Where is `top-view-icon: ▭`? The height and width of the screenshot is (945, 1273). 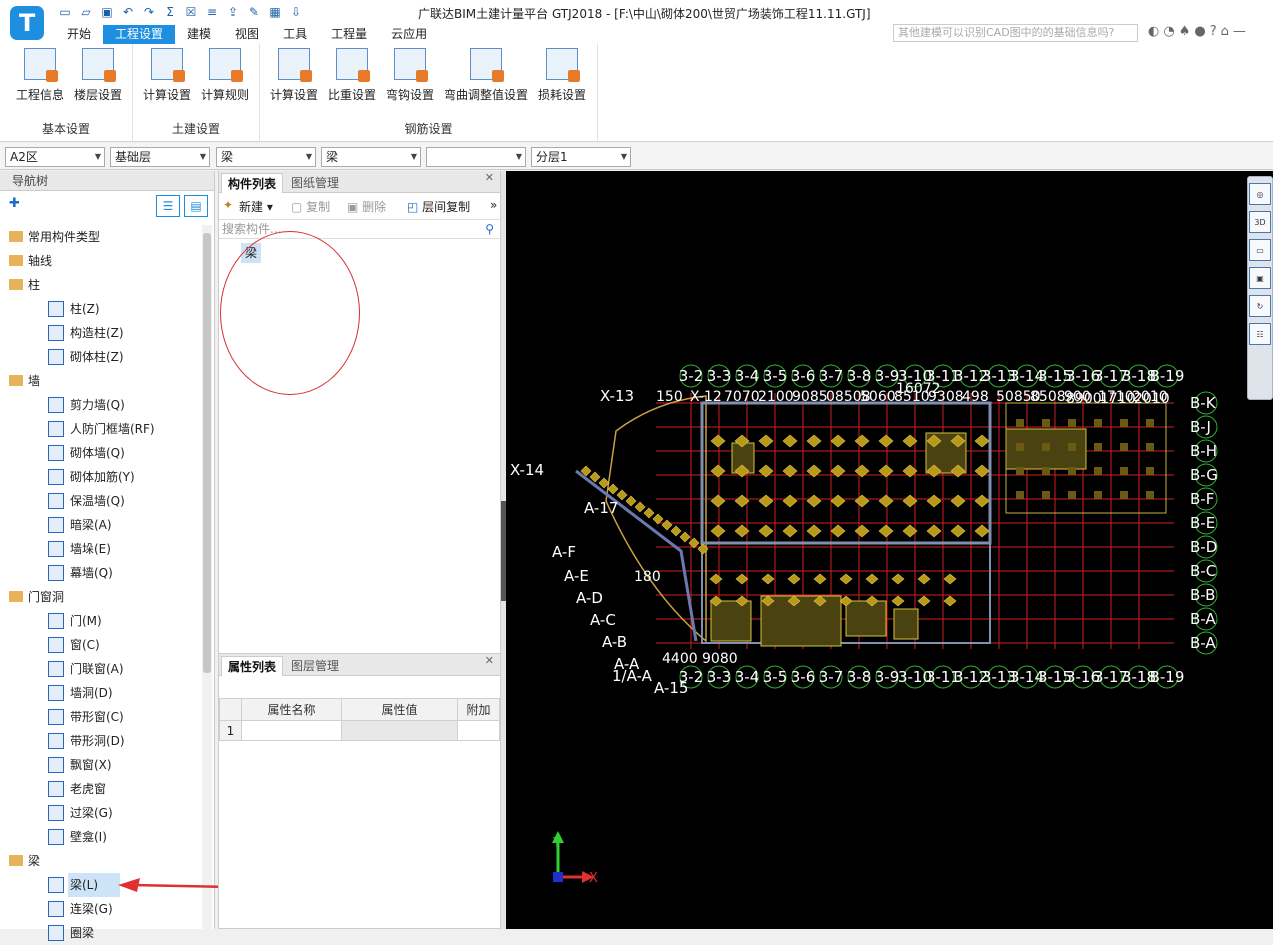 top-view-icon: ▭ is located at coordinates (1260, 250).